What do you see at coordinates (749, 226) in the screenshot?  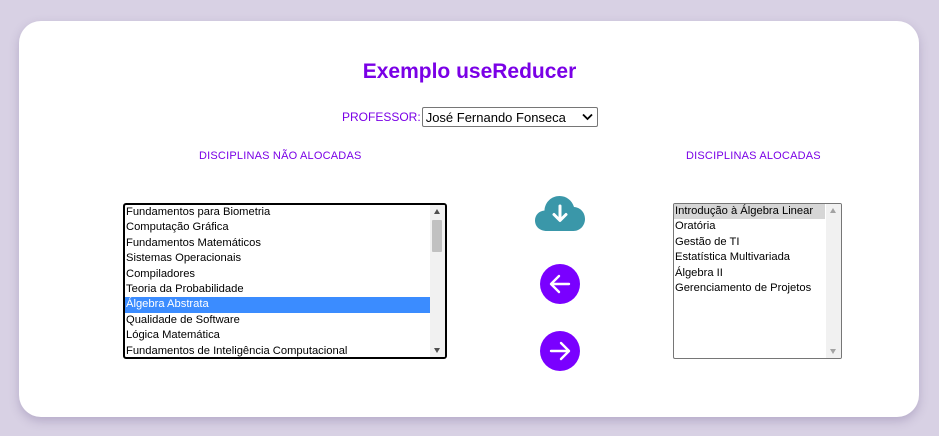 I see `allocated-option: Oratória` at bounding box center [749, 226].